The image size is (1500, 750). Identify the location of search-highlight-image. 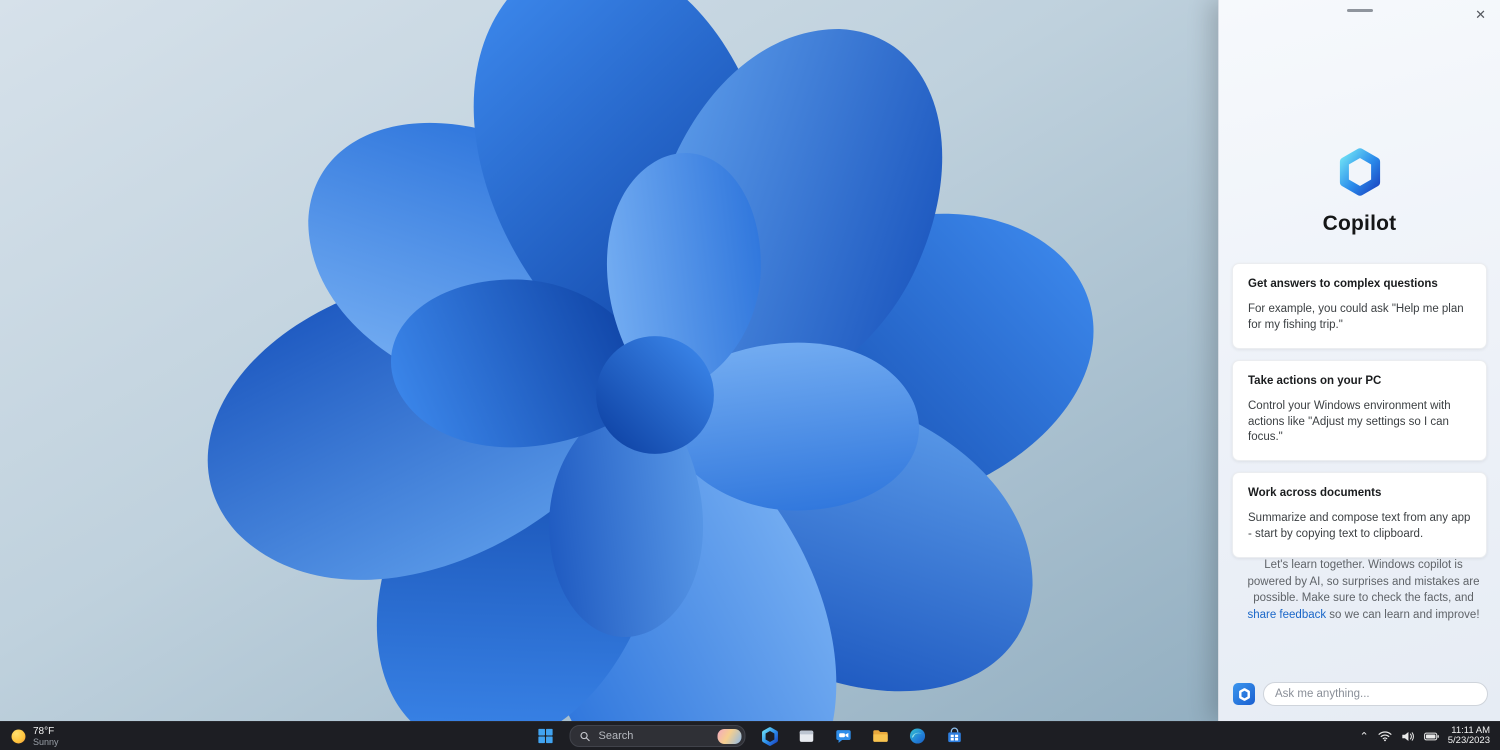
(729, 736).